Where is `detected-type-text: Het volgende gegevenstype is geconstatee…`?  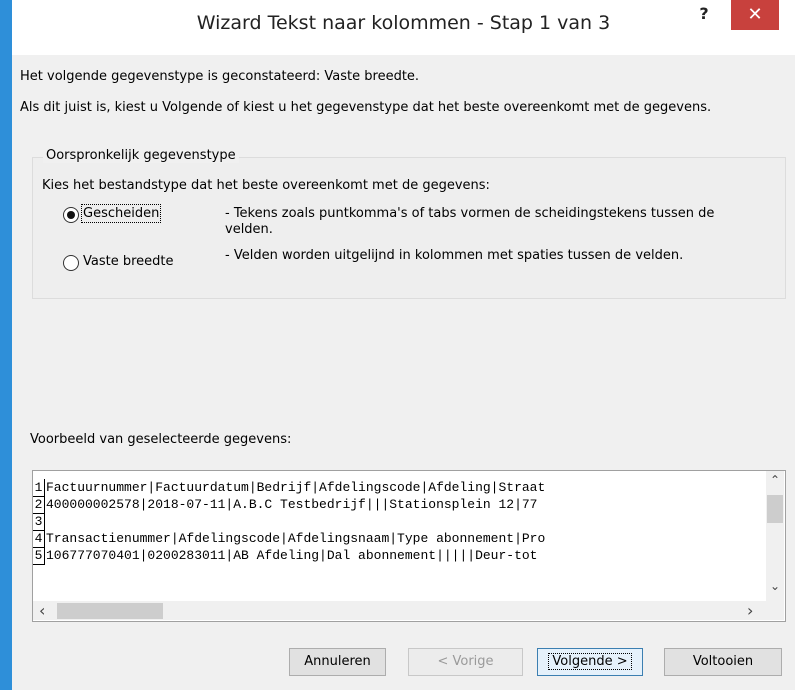
detected-type-text: Het volgende gegevenstype is geconstatee… is located at coordinates (220, 76).